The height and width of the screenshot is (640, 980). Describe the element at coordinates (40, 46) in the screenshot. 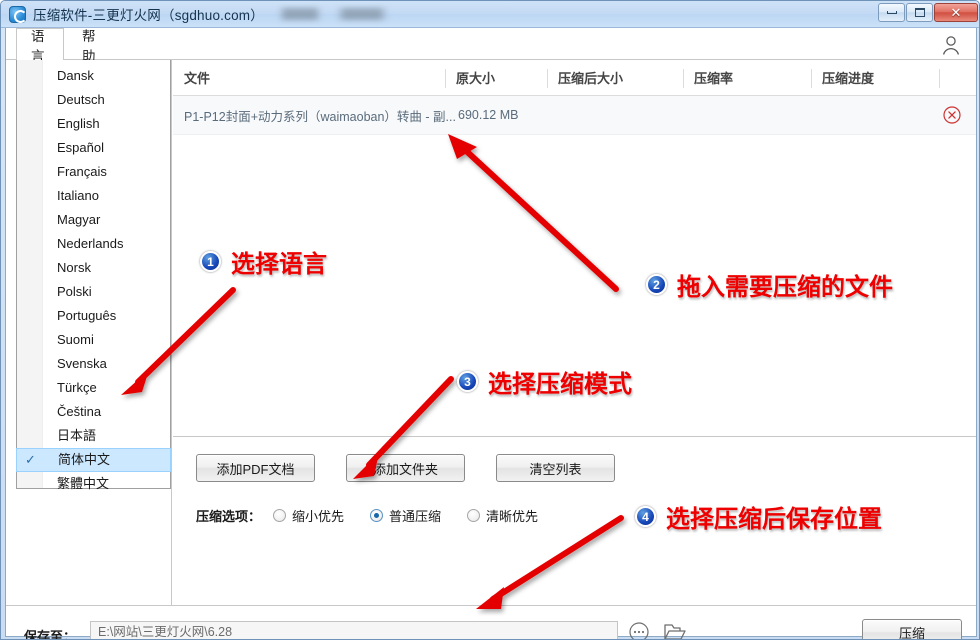

I see `tab-language: 语言` at that location.